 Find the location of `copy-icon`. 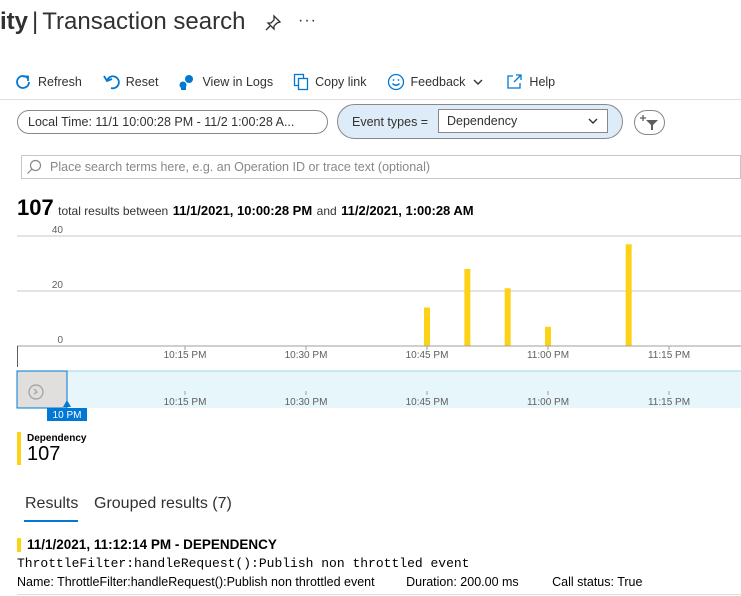

copy-icon is located at coordinates (301, 82).